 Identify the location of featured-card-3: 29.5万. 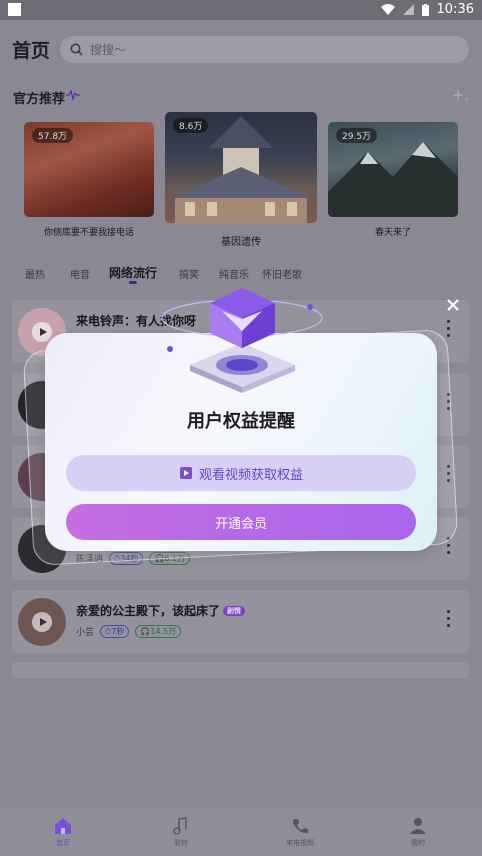
(393, 169).